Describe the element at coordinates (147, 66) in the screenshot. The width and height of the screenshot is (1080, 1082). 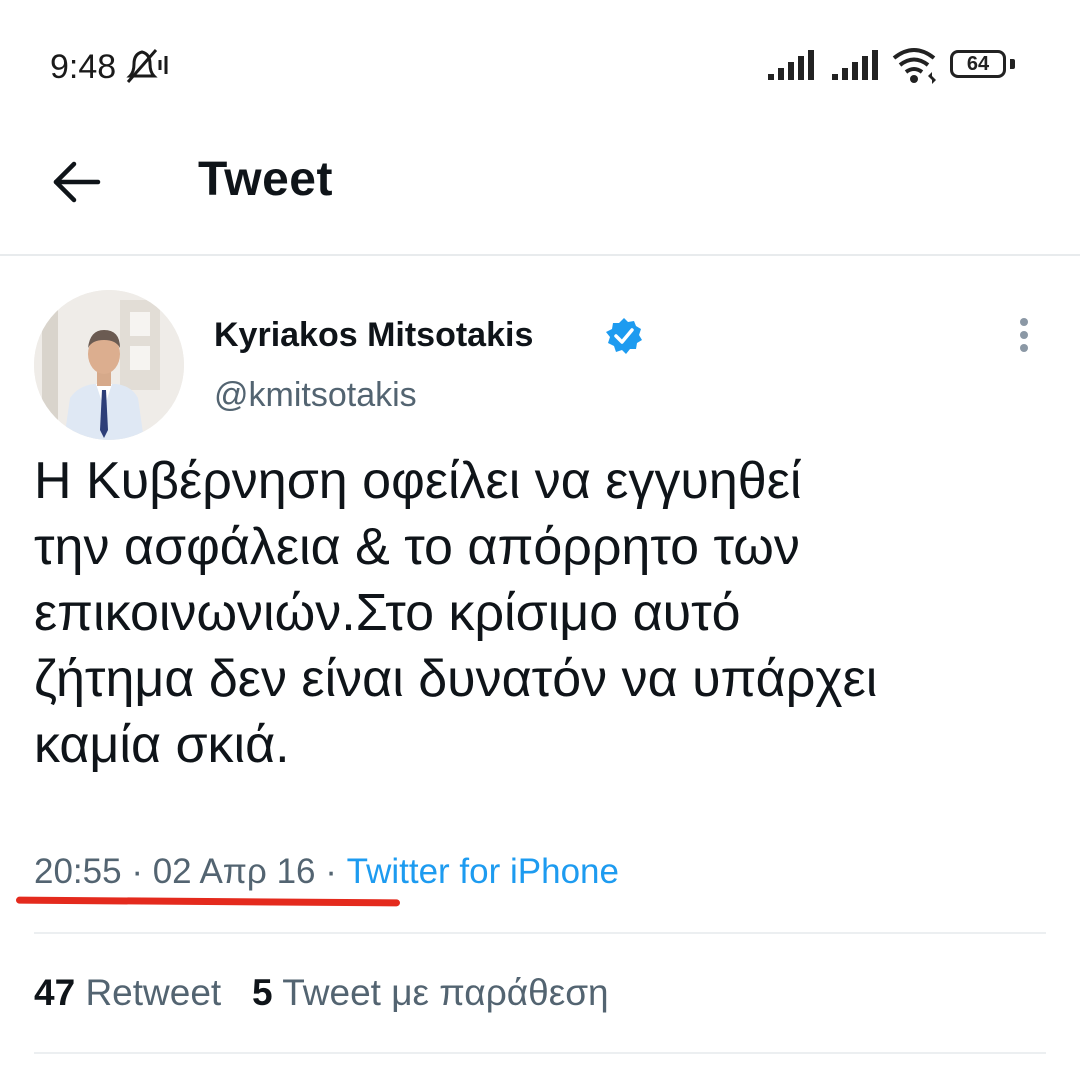
I see `mute-icon` at that location.